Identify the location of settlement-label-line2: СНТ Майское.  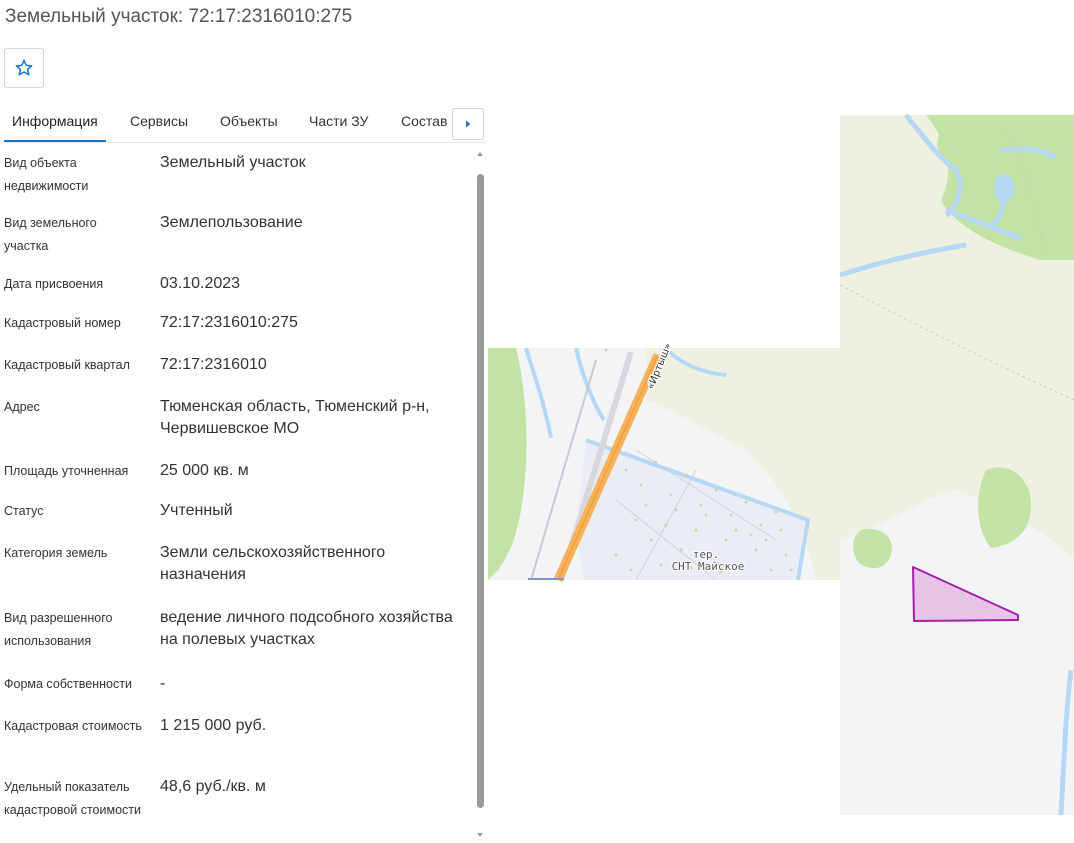
(708, 566).